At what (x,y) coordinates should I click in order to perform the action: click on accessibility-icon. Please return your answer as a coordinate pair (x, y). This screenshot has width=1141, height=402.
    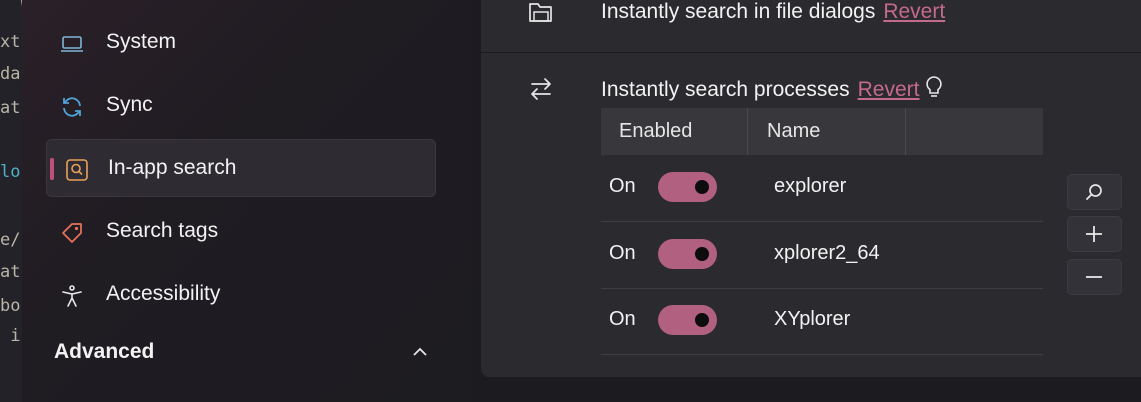
    Looking at the image, I should click on (72, 296).